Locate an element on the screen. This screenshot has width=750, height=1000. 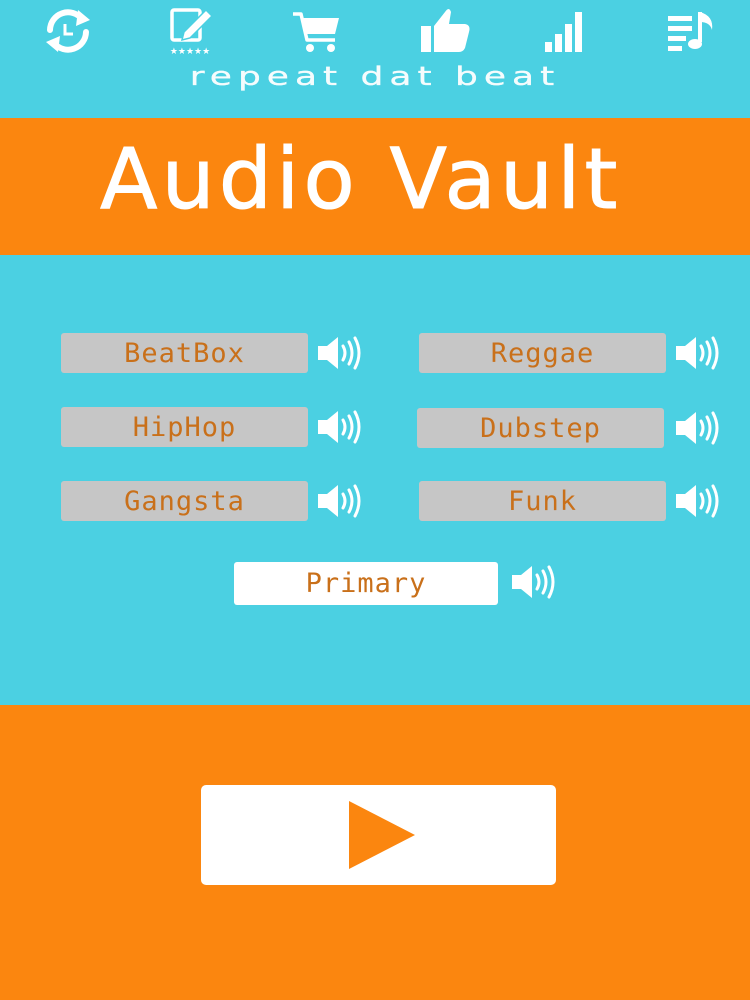
play-icon is located at coordinates (381, 835).